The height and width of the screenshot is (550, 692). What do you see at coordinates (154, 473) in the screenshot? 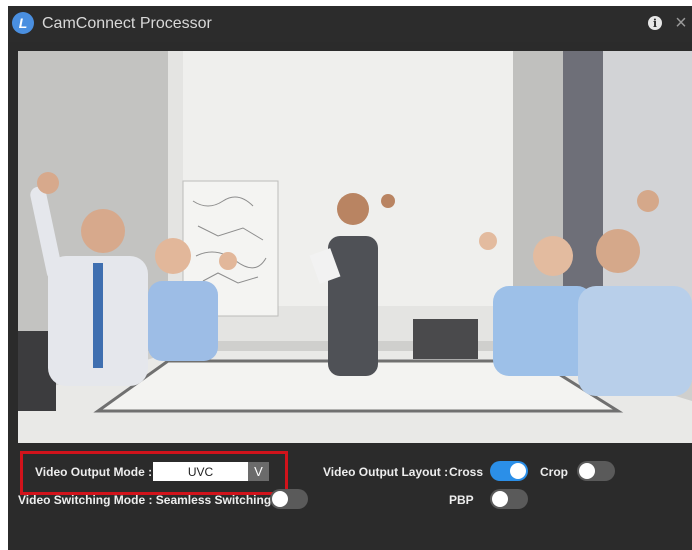
I see `highlight-box` at bounding box center [154, 473].